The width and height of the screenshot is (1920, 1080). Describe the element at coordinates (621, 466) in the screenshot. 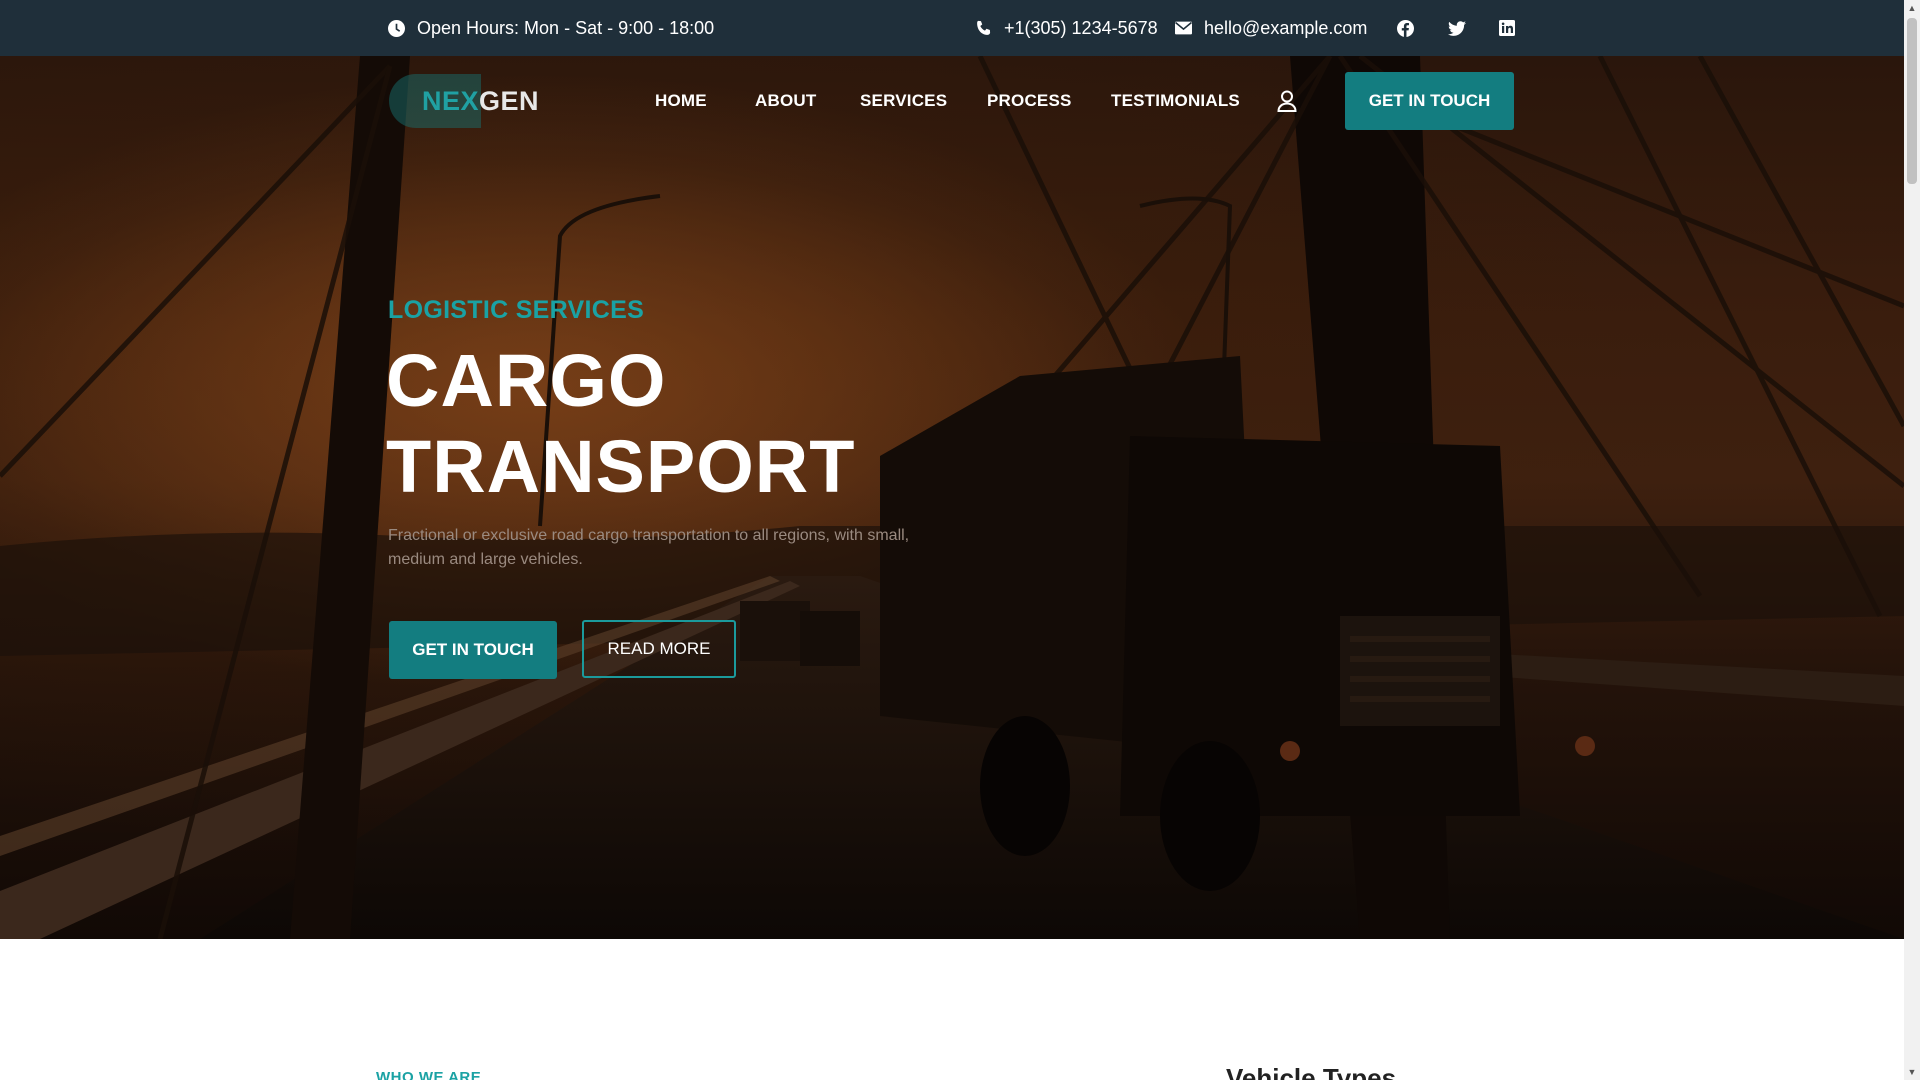

I see `hero-title-line-2: TRANSPORT` at that location.